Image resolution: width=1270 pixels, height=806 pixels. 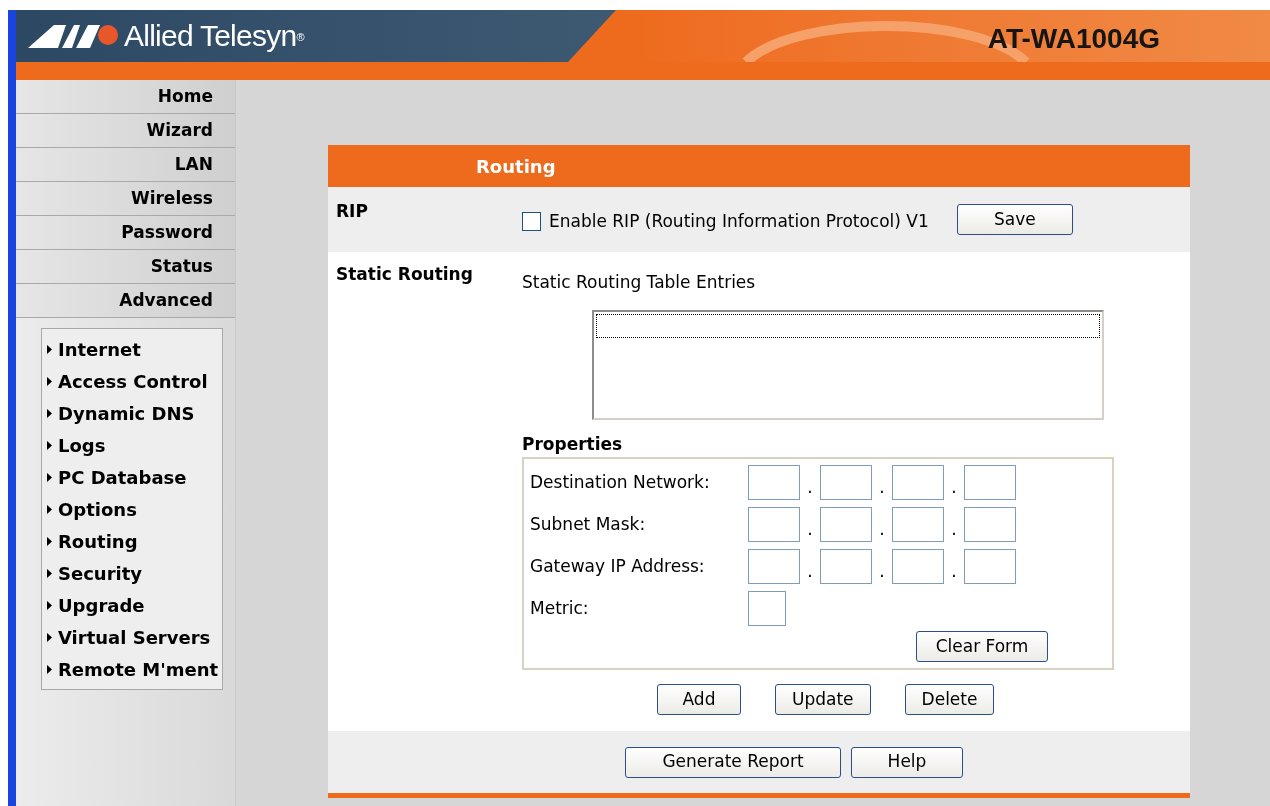 I want to click on field-label: Gateway IP Address:, so click(x=618, y=566).